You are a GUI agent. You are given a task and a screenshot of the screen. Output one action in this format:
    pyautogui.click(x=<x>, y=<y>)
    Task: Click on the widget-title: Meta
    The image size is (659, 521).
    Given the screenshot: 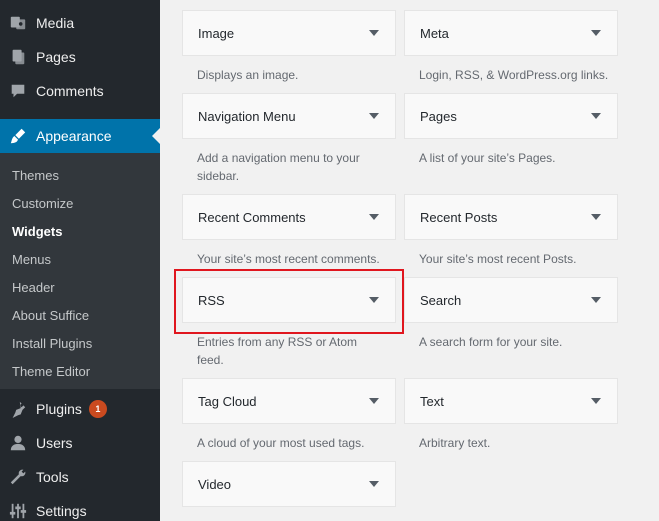 What is the action you would take?
    pyautogui.click(x=434, y=33)
    